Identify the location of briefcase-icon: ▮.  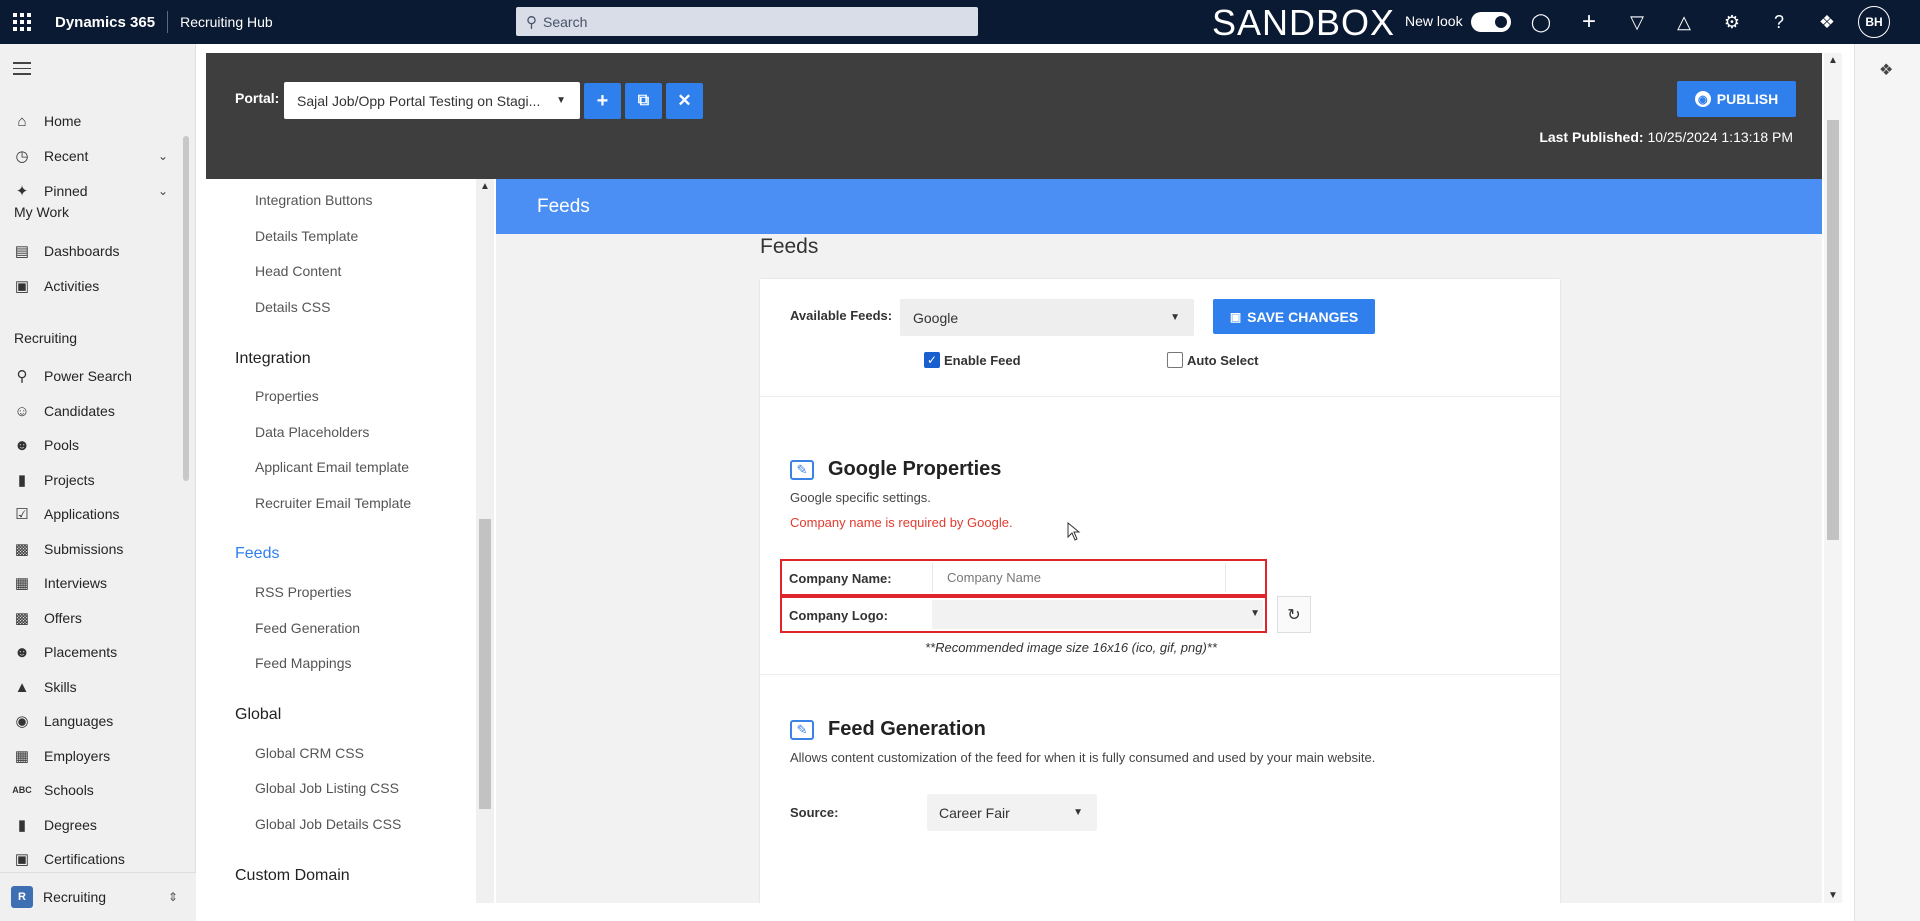
(22, 480).